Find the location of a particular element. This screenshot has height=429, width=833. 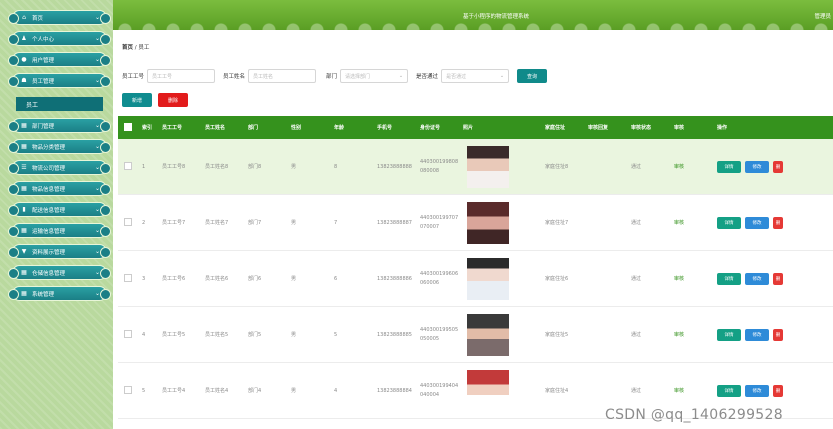

column-header: 照片 is located at coordinates (500, 127).